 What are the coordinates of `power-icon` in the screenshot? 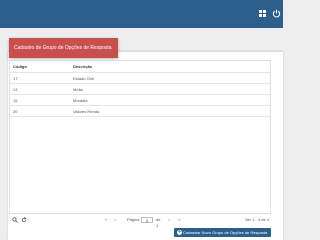 It's located at (276, 13).